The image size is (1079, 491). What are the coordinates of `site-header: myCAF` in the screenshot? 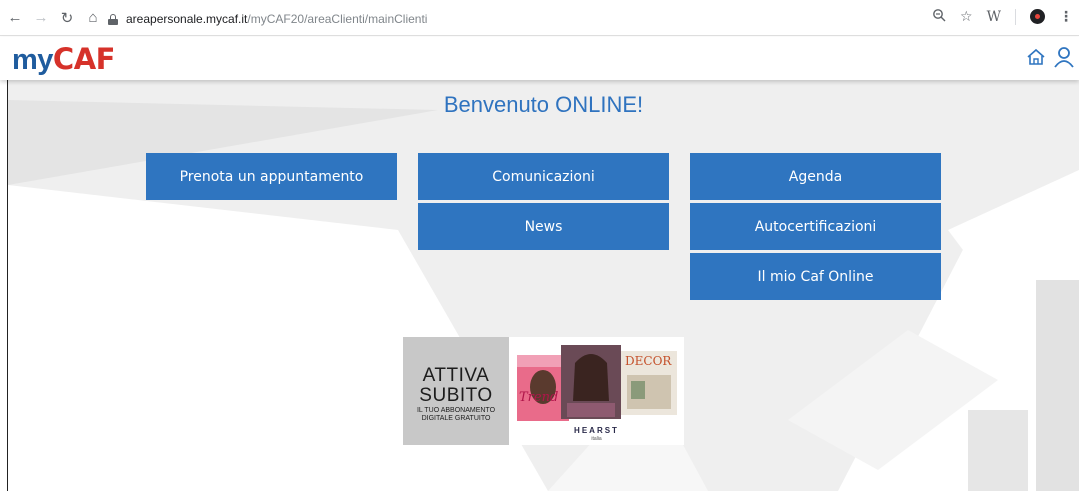 It's located at (539, 58).